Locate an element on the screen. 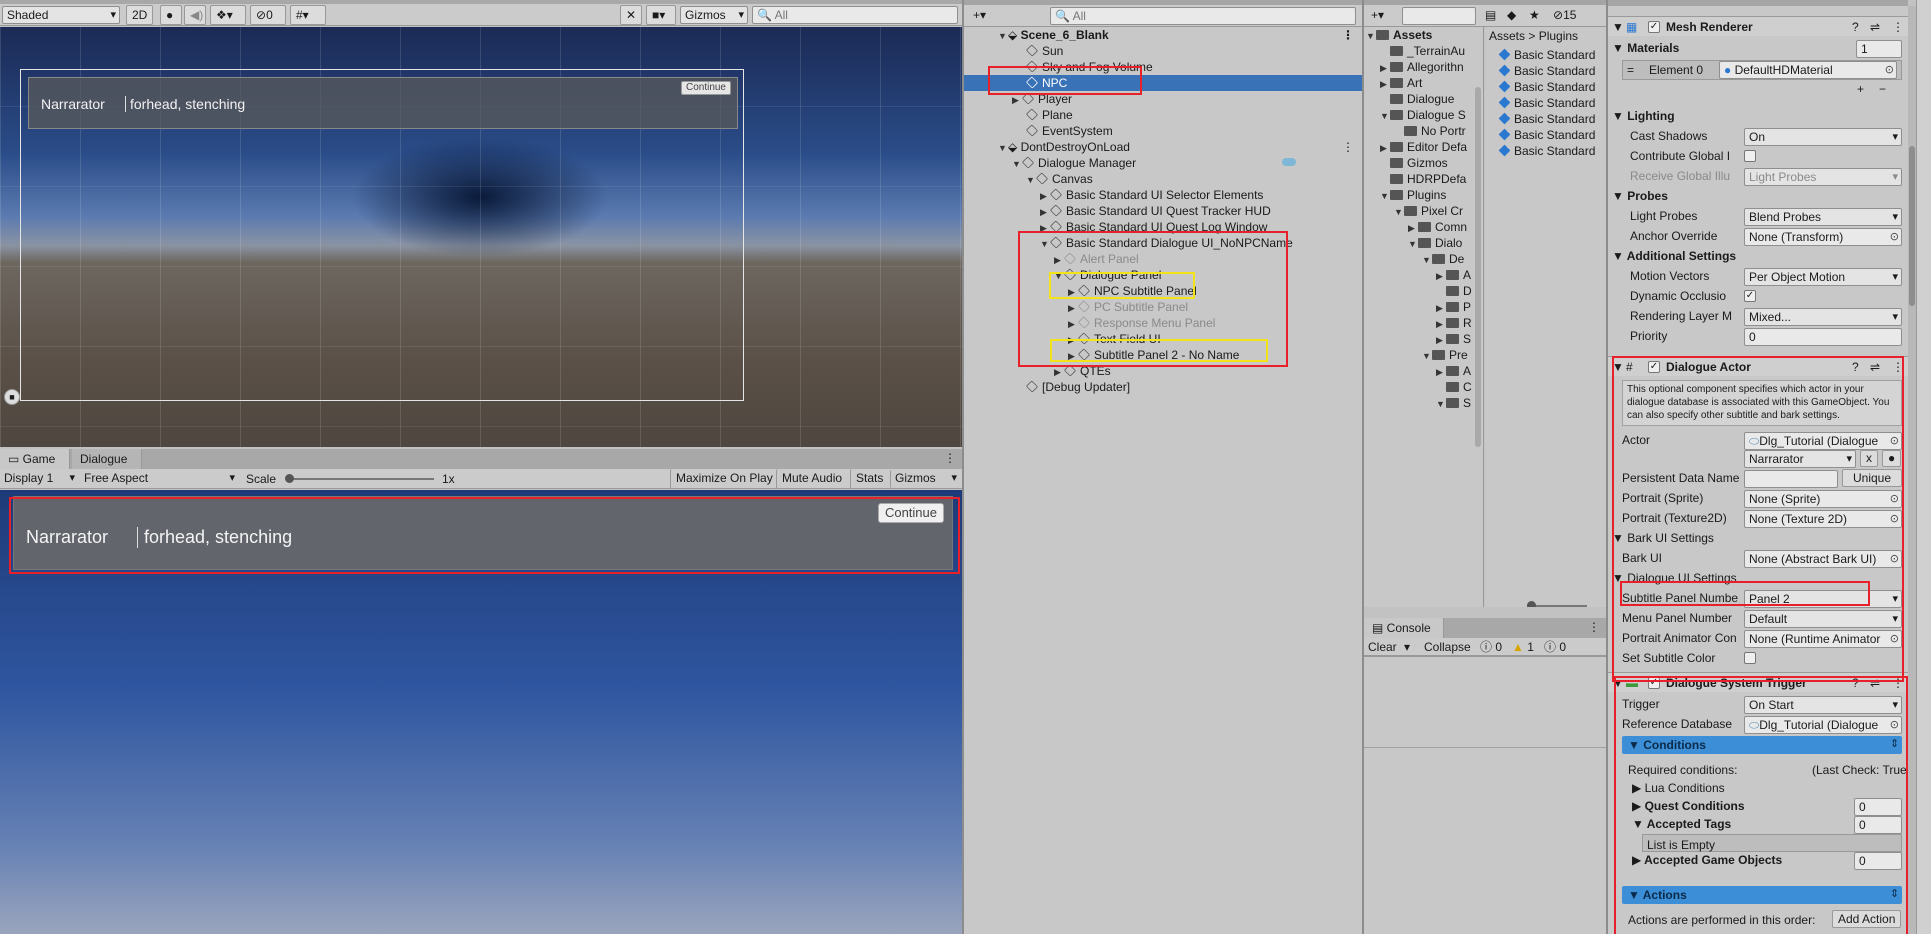  tab-console: ▤ Console is located at coordinates (1404, 628).